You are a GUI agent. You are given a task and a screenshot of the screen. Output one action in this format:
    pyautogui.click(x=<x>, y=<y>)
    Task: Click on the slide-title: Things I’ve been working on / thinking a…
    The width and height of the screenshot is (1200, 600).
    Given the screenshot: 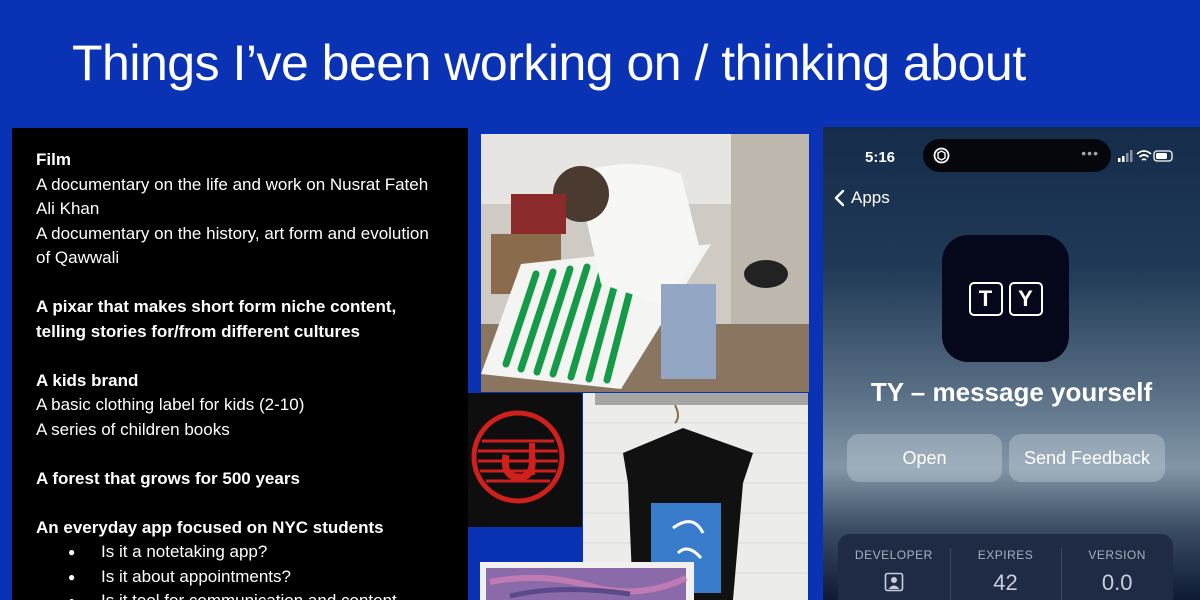 What is the action you would take?
    pyautogui.click(x=549, y=63)
    